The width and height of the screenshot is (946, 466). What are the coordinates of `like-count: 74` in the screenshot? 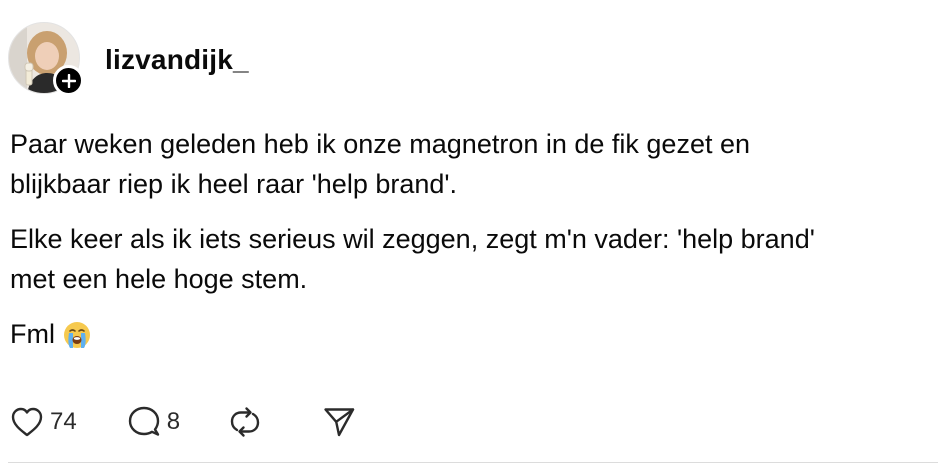 It's located at (63, 421).